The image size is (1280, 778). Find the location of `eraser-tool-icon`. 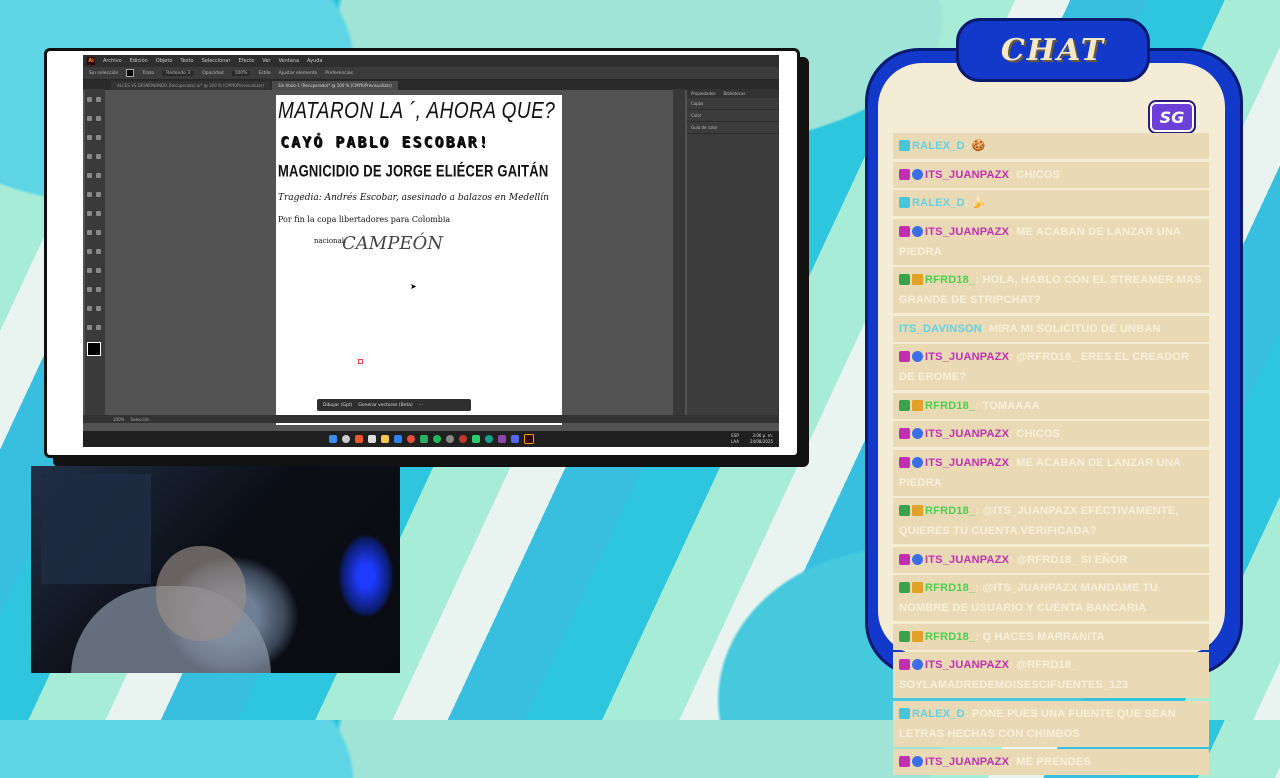

eraser-tool-icon is located at coordinates (98, 175).